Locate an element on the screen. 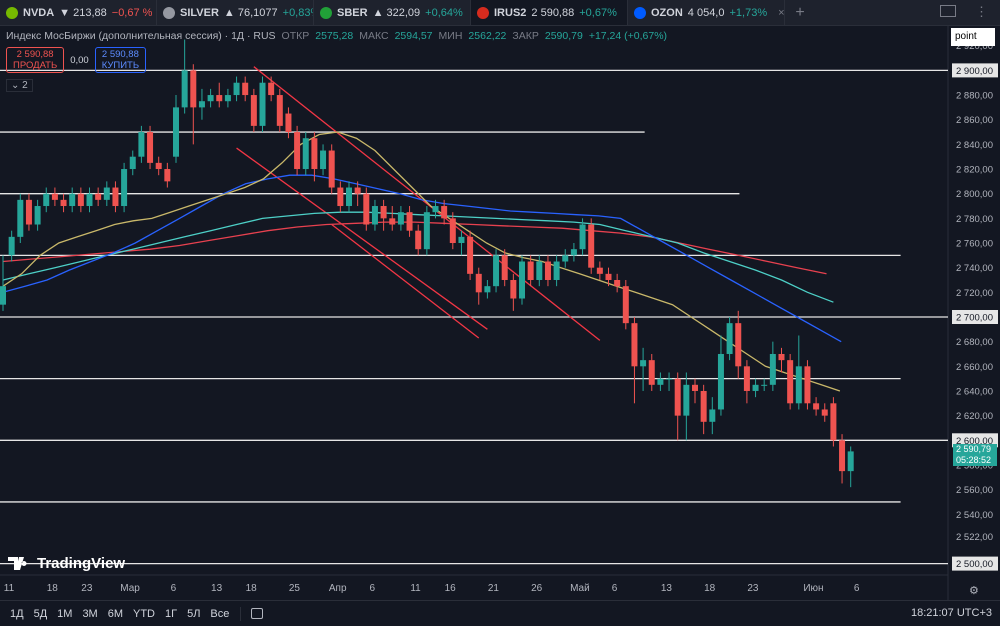 The height and width of the screenshot is (626, 1000). sber-logo-icon is located at coordinates (326, 12).